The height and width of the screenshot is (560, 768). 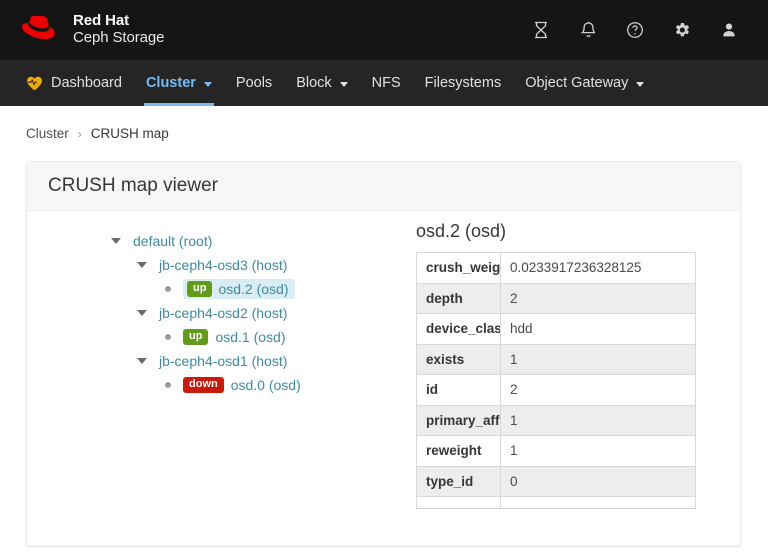 What do you see at coordinates (250, 337) in the screenshot?
I see `tree-node-label: osd.1 (osd)` at bounding box center [250, 337].